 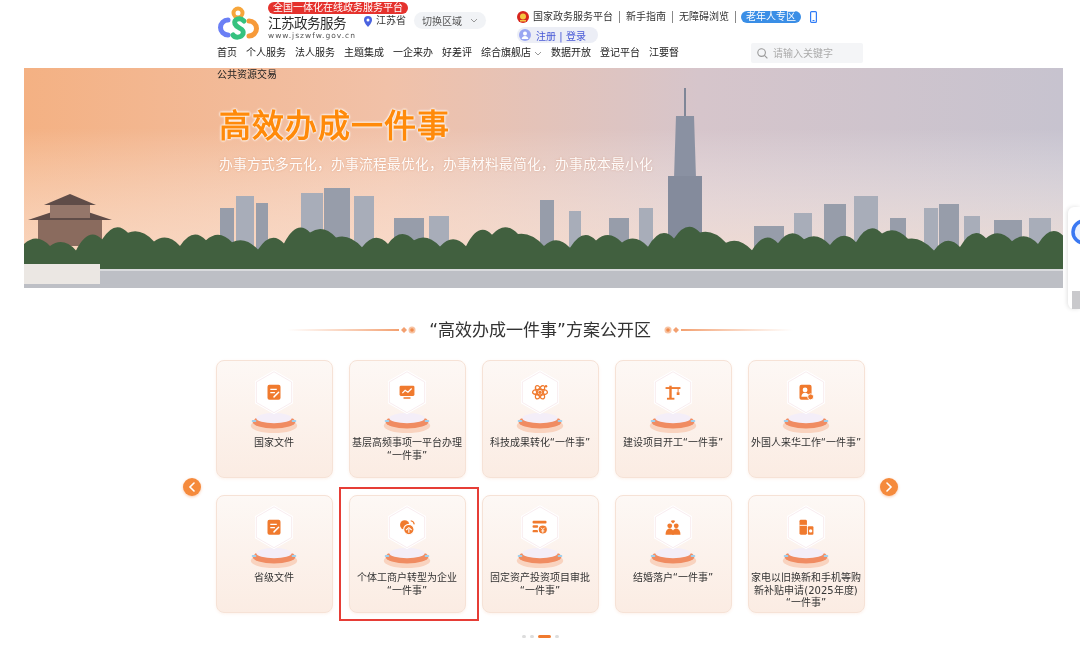 I want to click on banner-title: 高效办成一件事, so click(x=334, y=126).